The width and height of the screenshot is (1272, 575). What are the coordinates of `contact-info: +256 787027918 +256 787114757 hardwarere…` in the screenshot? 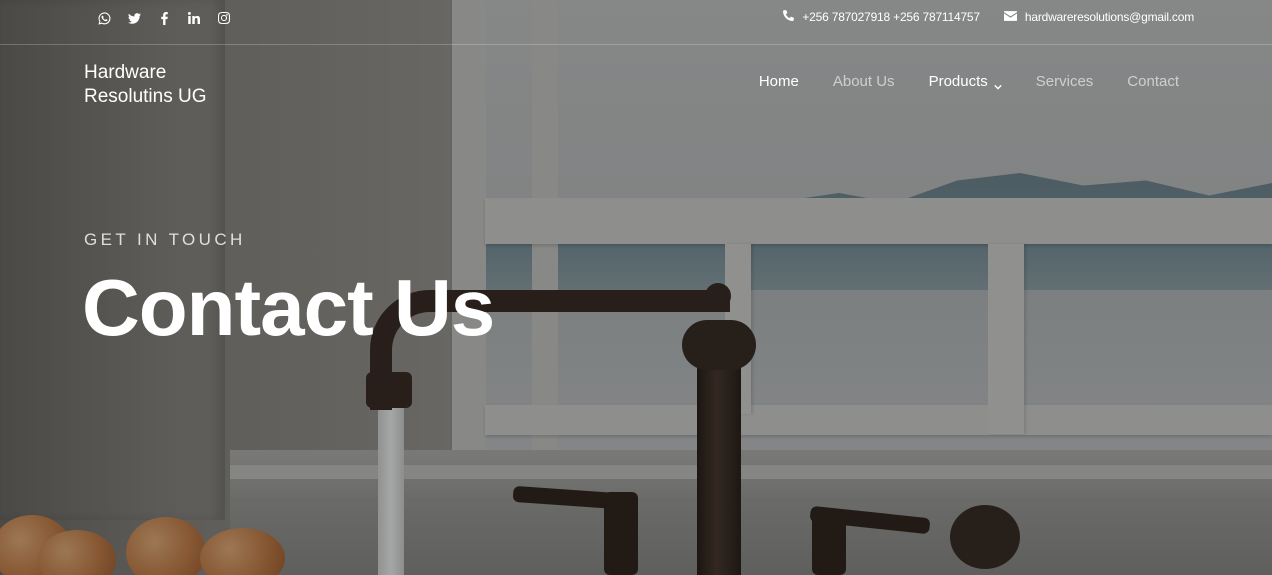 It's located at (988, 16).